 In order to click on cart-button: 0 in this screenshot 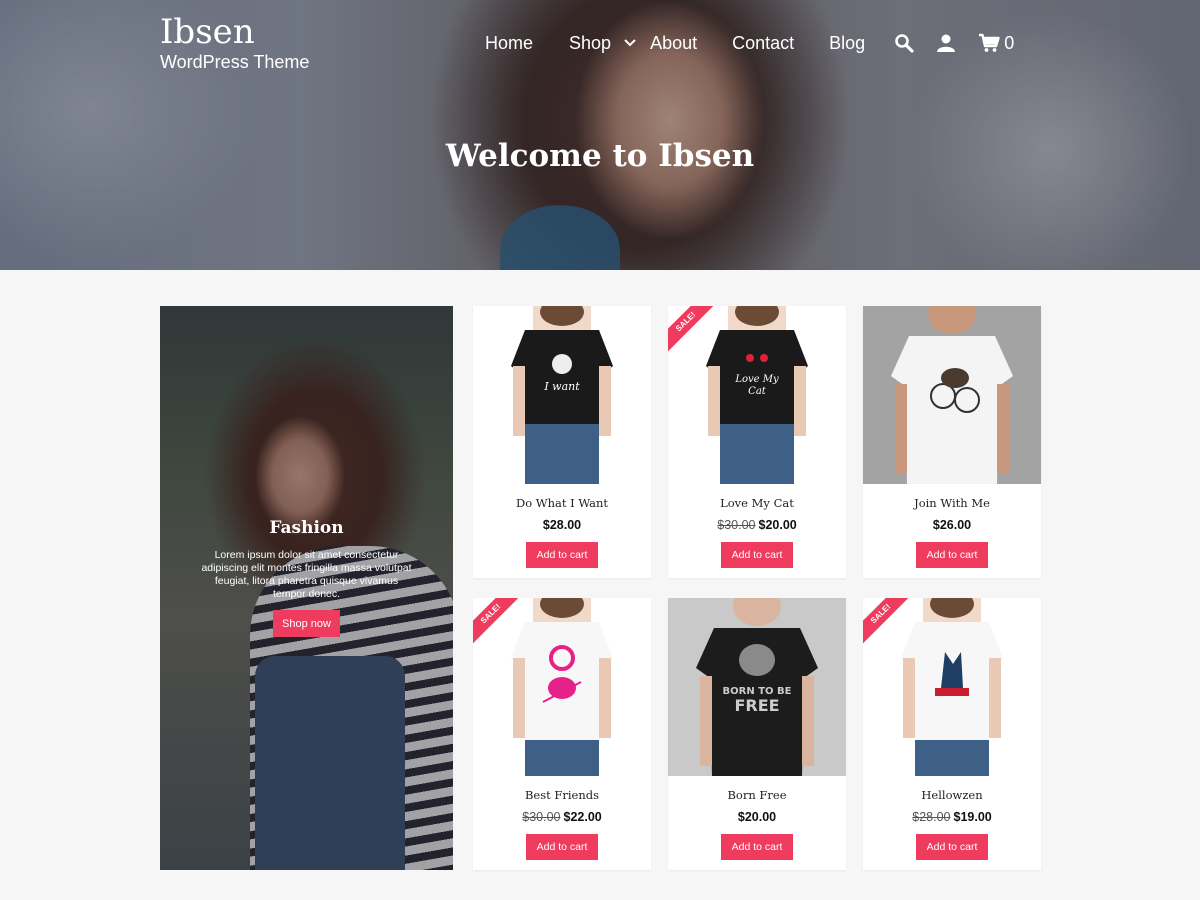, I will do `click(996, 43)`.